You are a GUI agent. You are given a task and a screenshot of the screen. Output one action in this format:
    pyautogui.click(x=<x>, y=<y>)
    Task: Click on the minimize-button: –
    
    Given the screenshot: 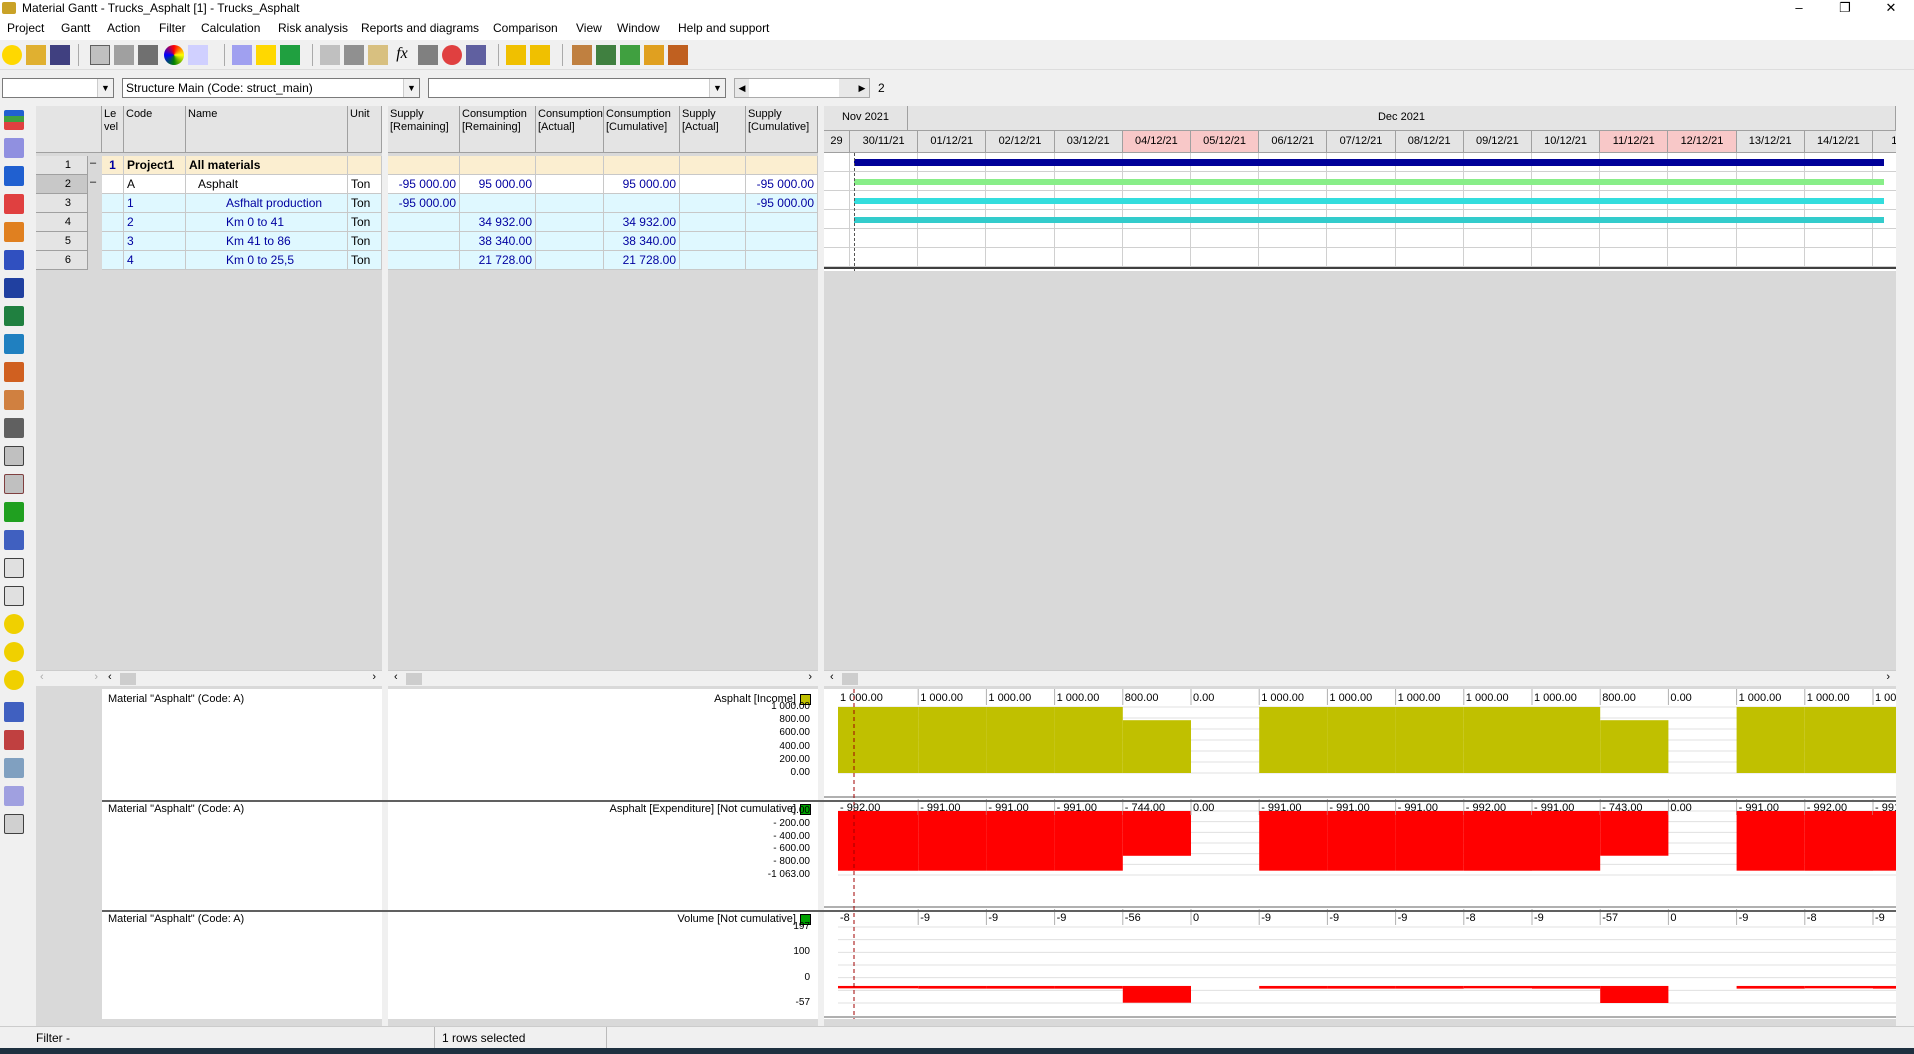 What is the action you would take?
    pyautogui.click(x=1799, y=9)
    